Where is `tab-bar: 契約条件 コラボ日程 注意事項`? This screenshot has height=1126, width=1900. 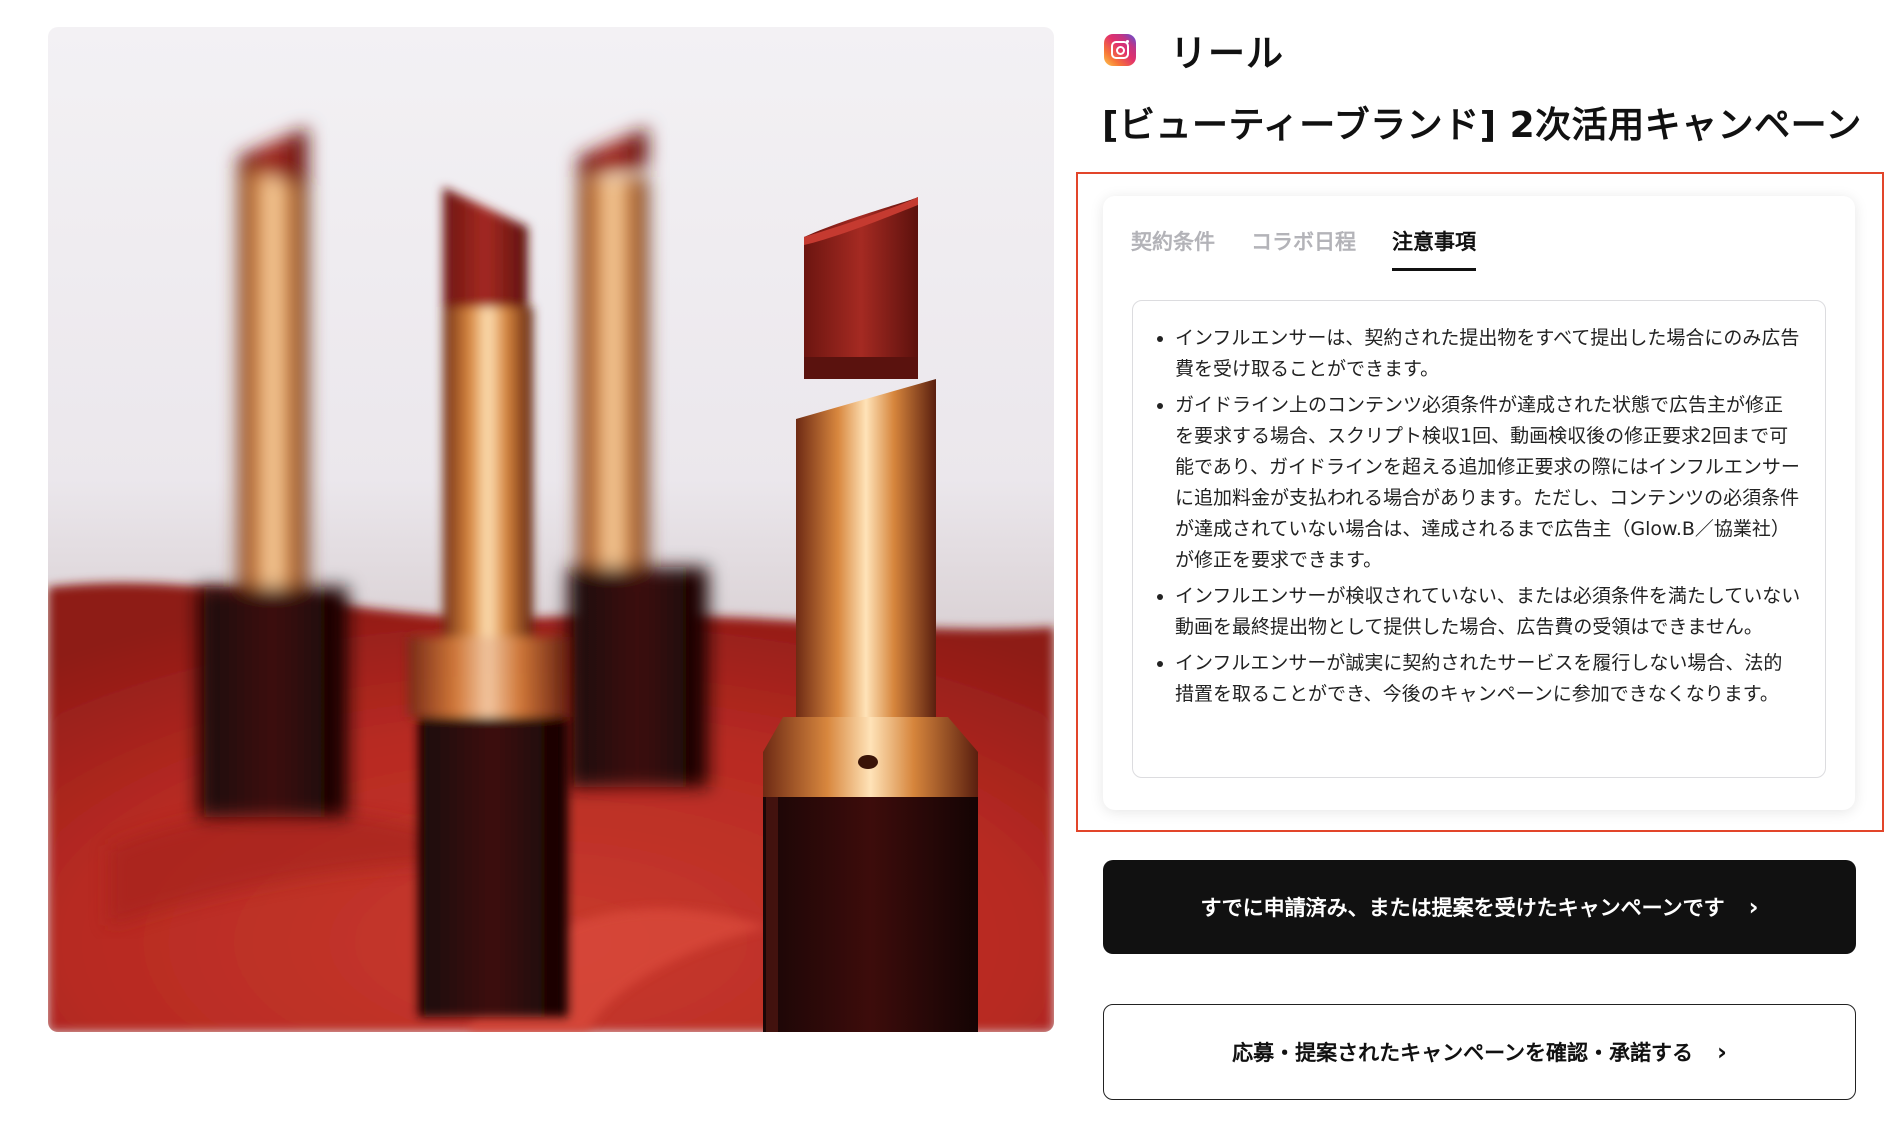 tab-bar: 契約条件 コラボ日程 注意事項 is located at coordinates (1303, 248).